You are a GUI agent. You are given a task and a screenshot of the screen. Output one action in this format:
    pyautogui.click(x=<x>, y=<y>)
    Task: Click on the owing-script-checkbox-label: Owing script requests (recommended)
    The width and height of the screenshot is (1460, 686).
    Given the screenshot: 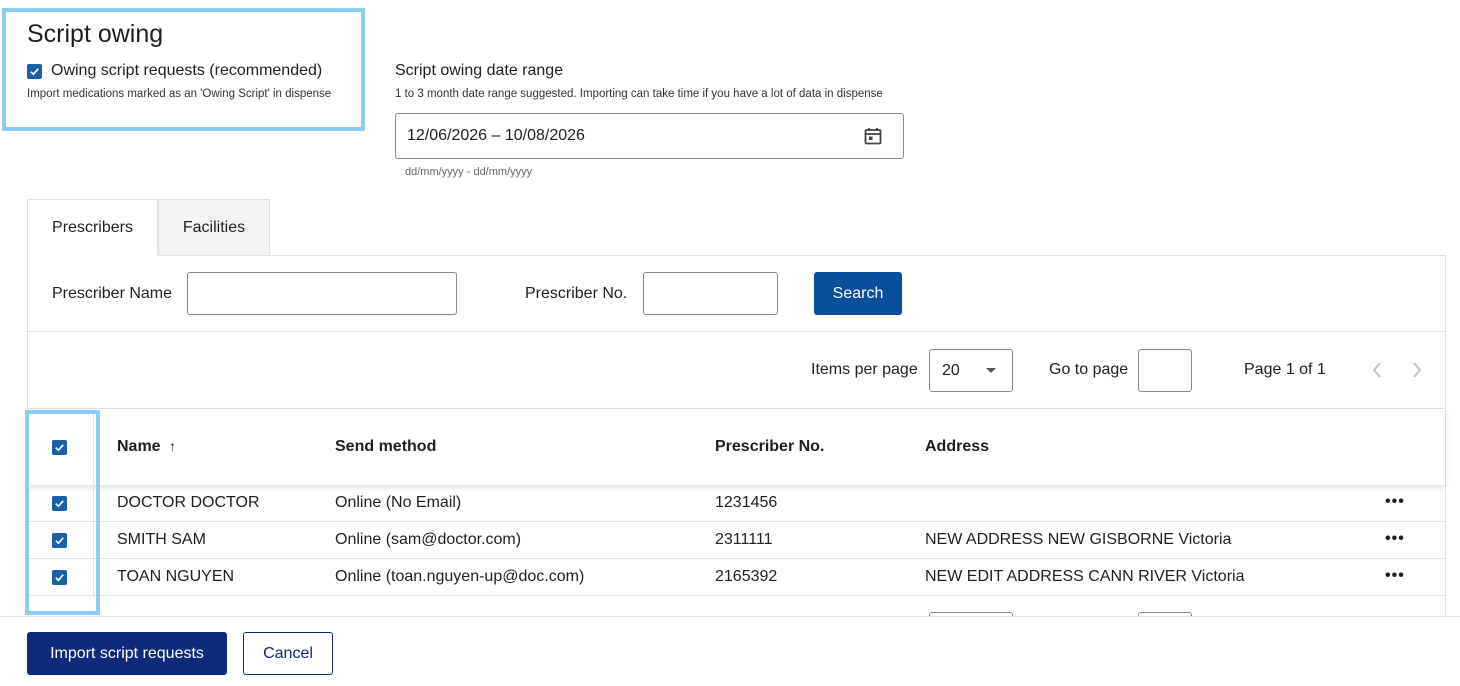 What is the action you would take?
    pyautogui.click(x=187, y=70)
    